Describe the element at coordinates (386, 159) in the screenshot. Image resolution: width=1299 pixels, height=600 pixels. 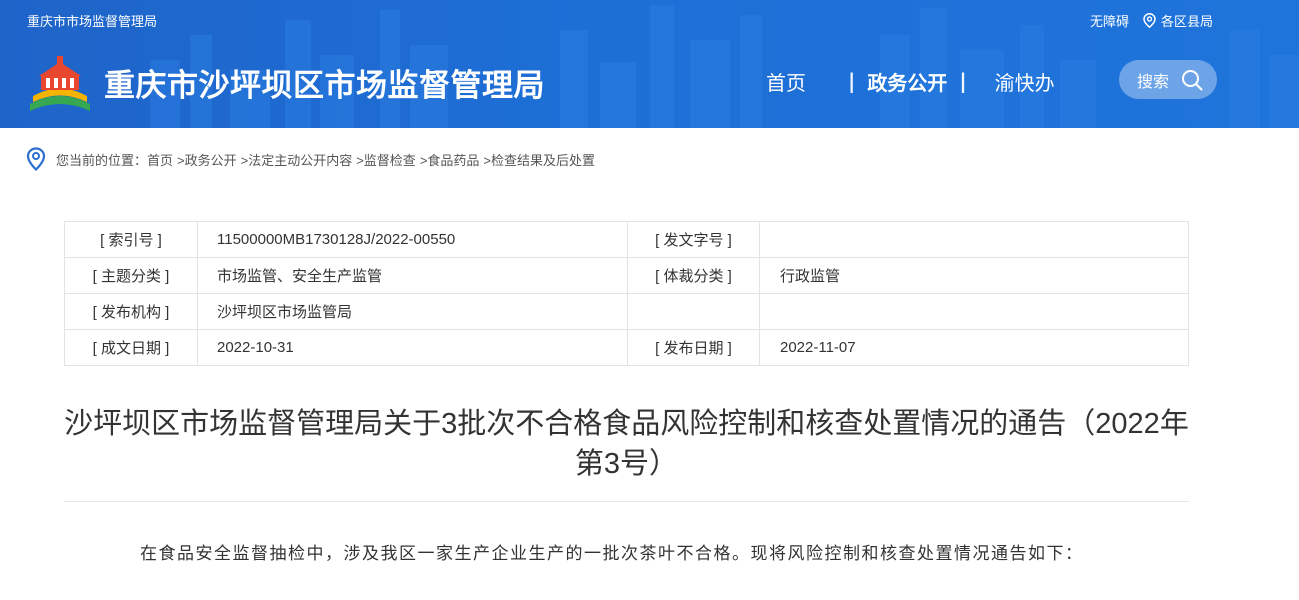
I see `breadcrumb-item: >监督检查` at that location.